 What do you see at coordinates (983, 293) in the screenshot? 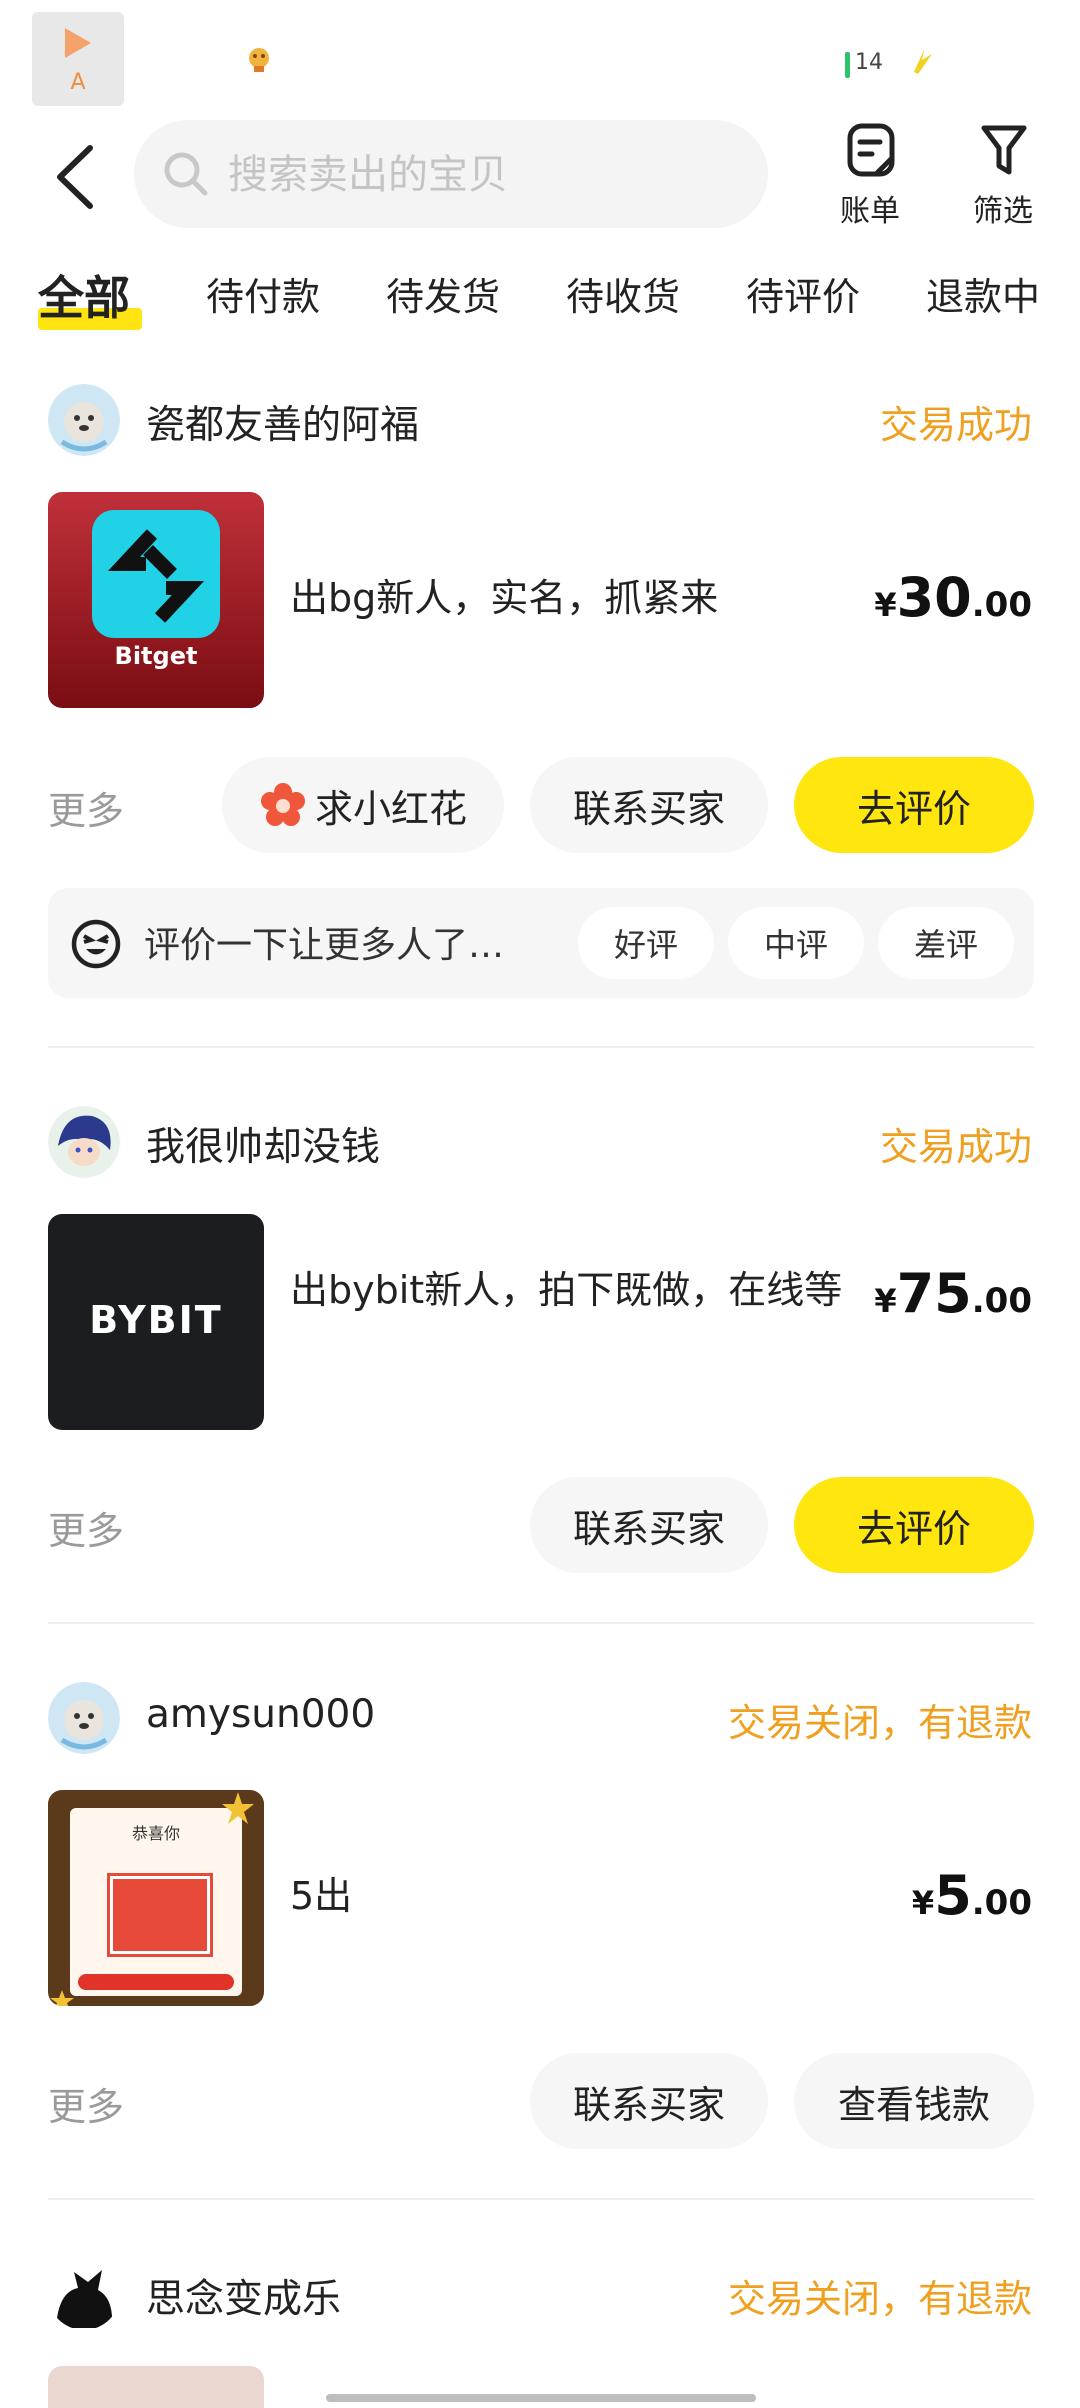
I see `tab-refunding: 退款中` at bounding box center [983, 293].